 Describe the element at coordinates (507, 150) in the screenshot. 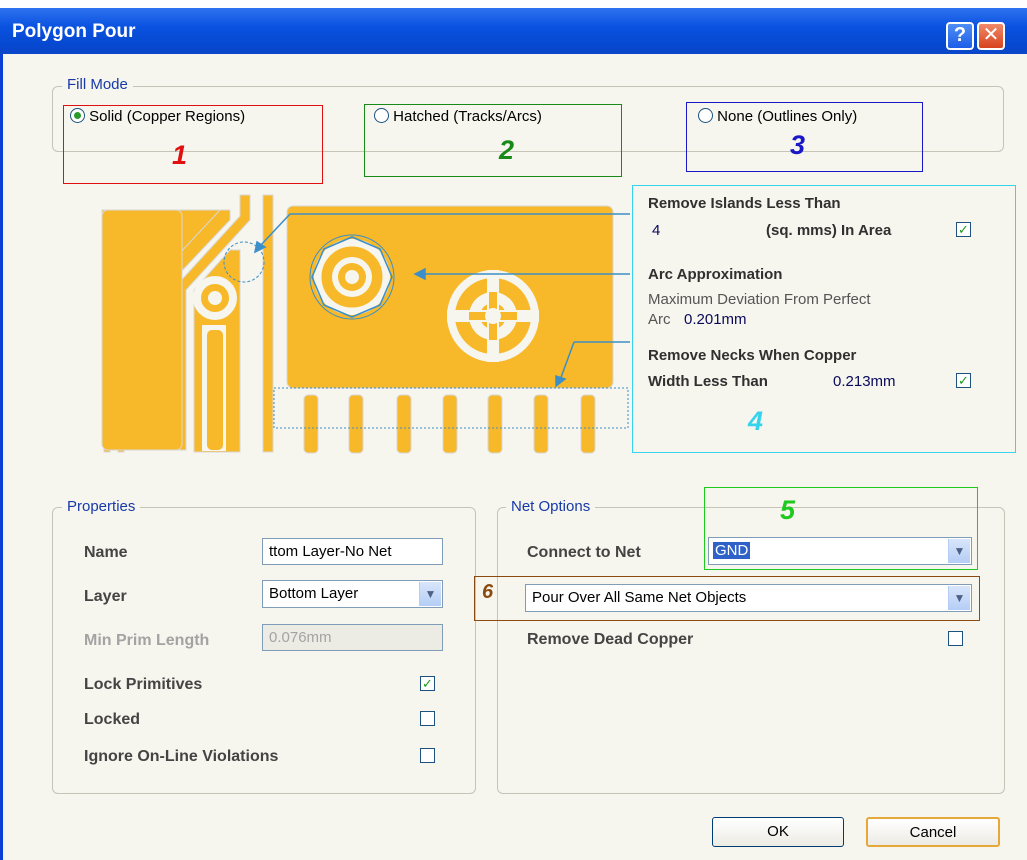

I see `annotation-number-2: 2` at that location.